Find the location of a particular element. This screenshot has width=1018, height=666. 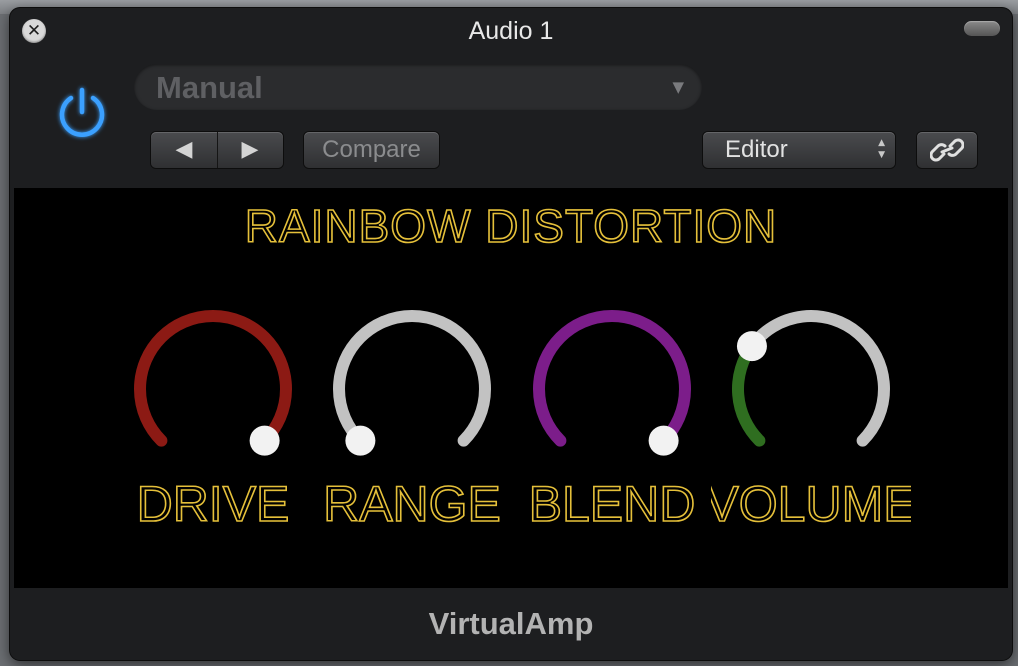

plugin-title-text: RAINBOW DISTORTION is located at coordinates (511, 226).